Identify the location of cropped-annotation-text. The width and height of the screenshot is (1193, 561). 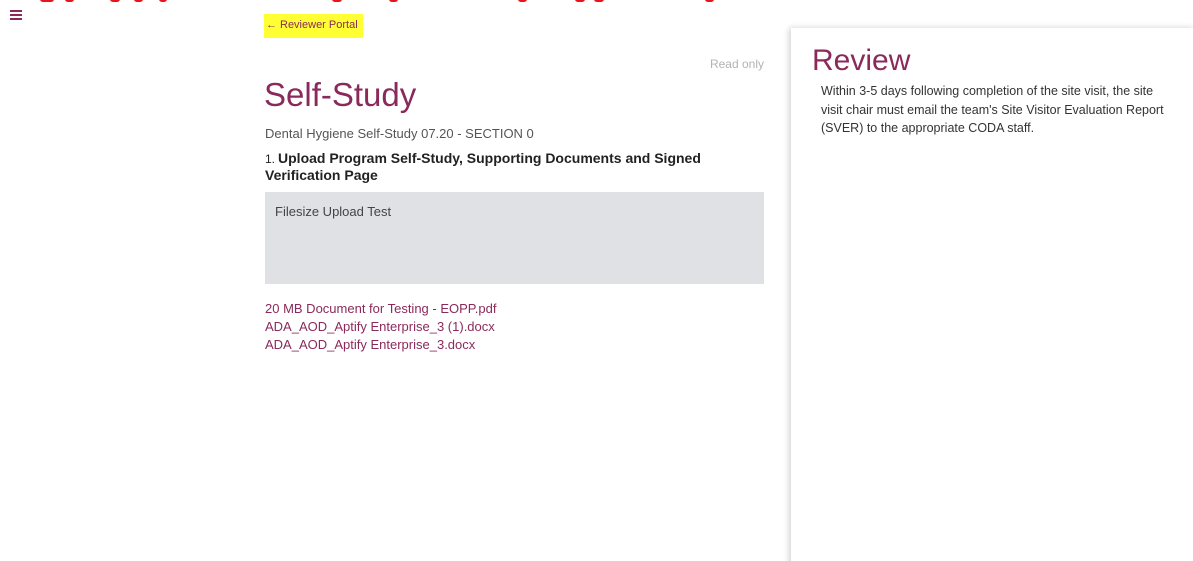
(596, 1).